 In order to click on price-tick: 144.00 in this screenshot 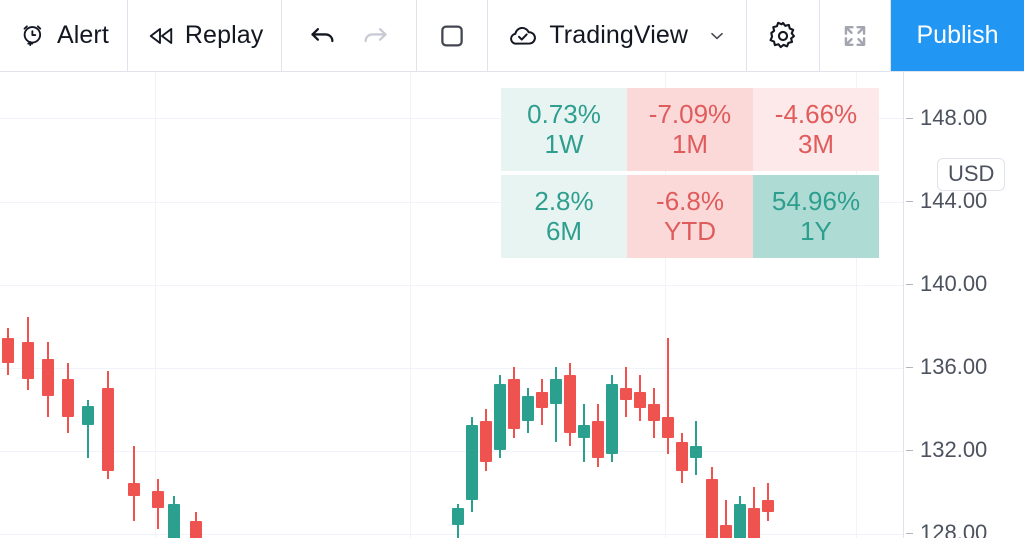, I will do `click(964, 200)`.